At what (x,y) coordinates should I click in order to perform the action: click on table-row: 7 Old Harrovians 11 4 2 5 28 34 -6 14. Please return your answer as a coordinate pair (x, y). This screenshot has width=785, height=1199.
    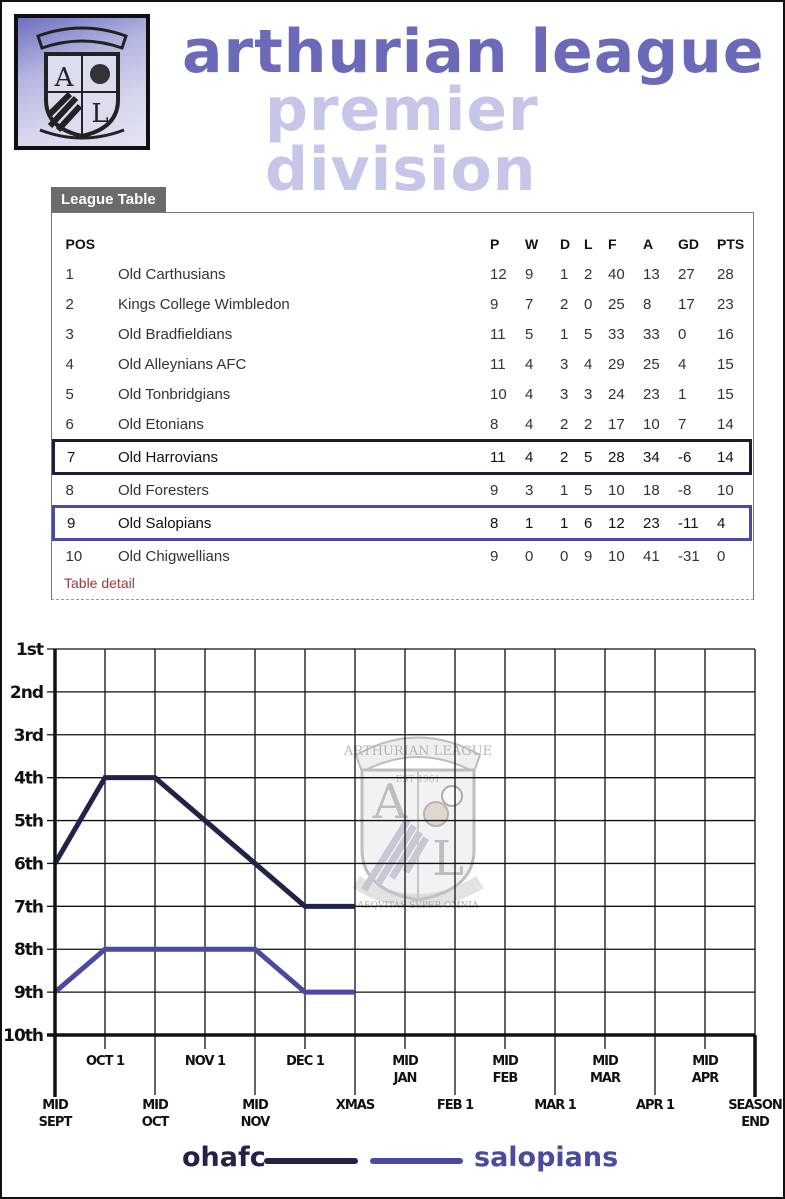
    Looking at the image, I should click on (402, 457).